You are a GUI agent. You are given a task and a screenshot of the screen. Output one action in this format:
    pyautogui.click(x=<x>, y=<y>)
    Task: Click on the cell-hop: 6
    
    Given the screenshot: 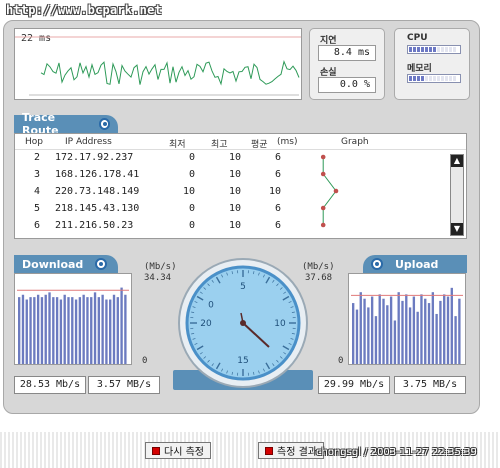 What is the action you would take?
    pyautogui.click(x=37, y=225)
    